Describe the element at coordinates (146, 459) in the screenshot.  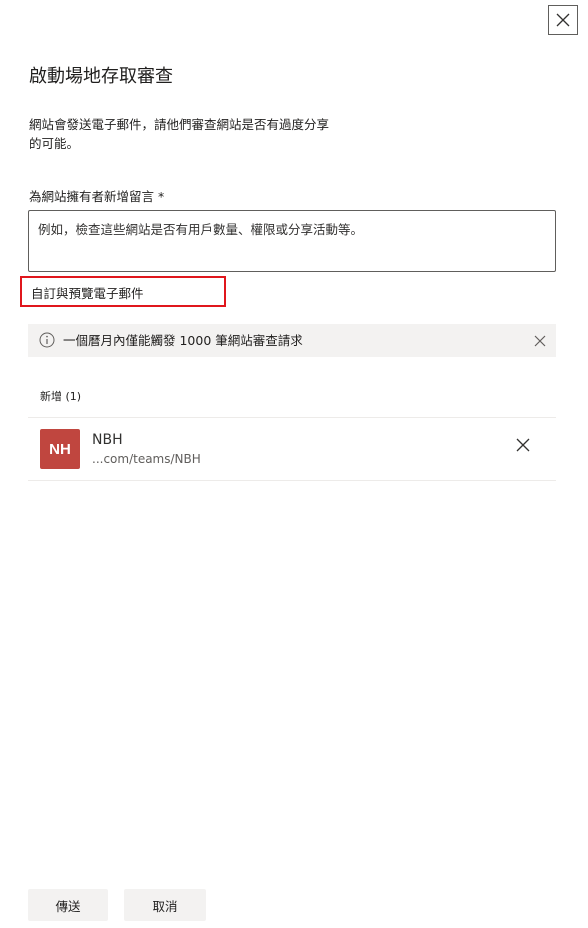
I see `site-url: ...com/teams/NBH` at that location.